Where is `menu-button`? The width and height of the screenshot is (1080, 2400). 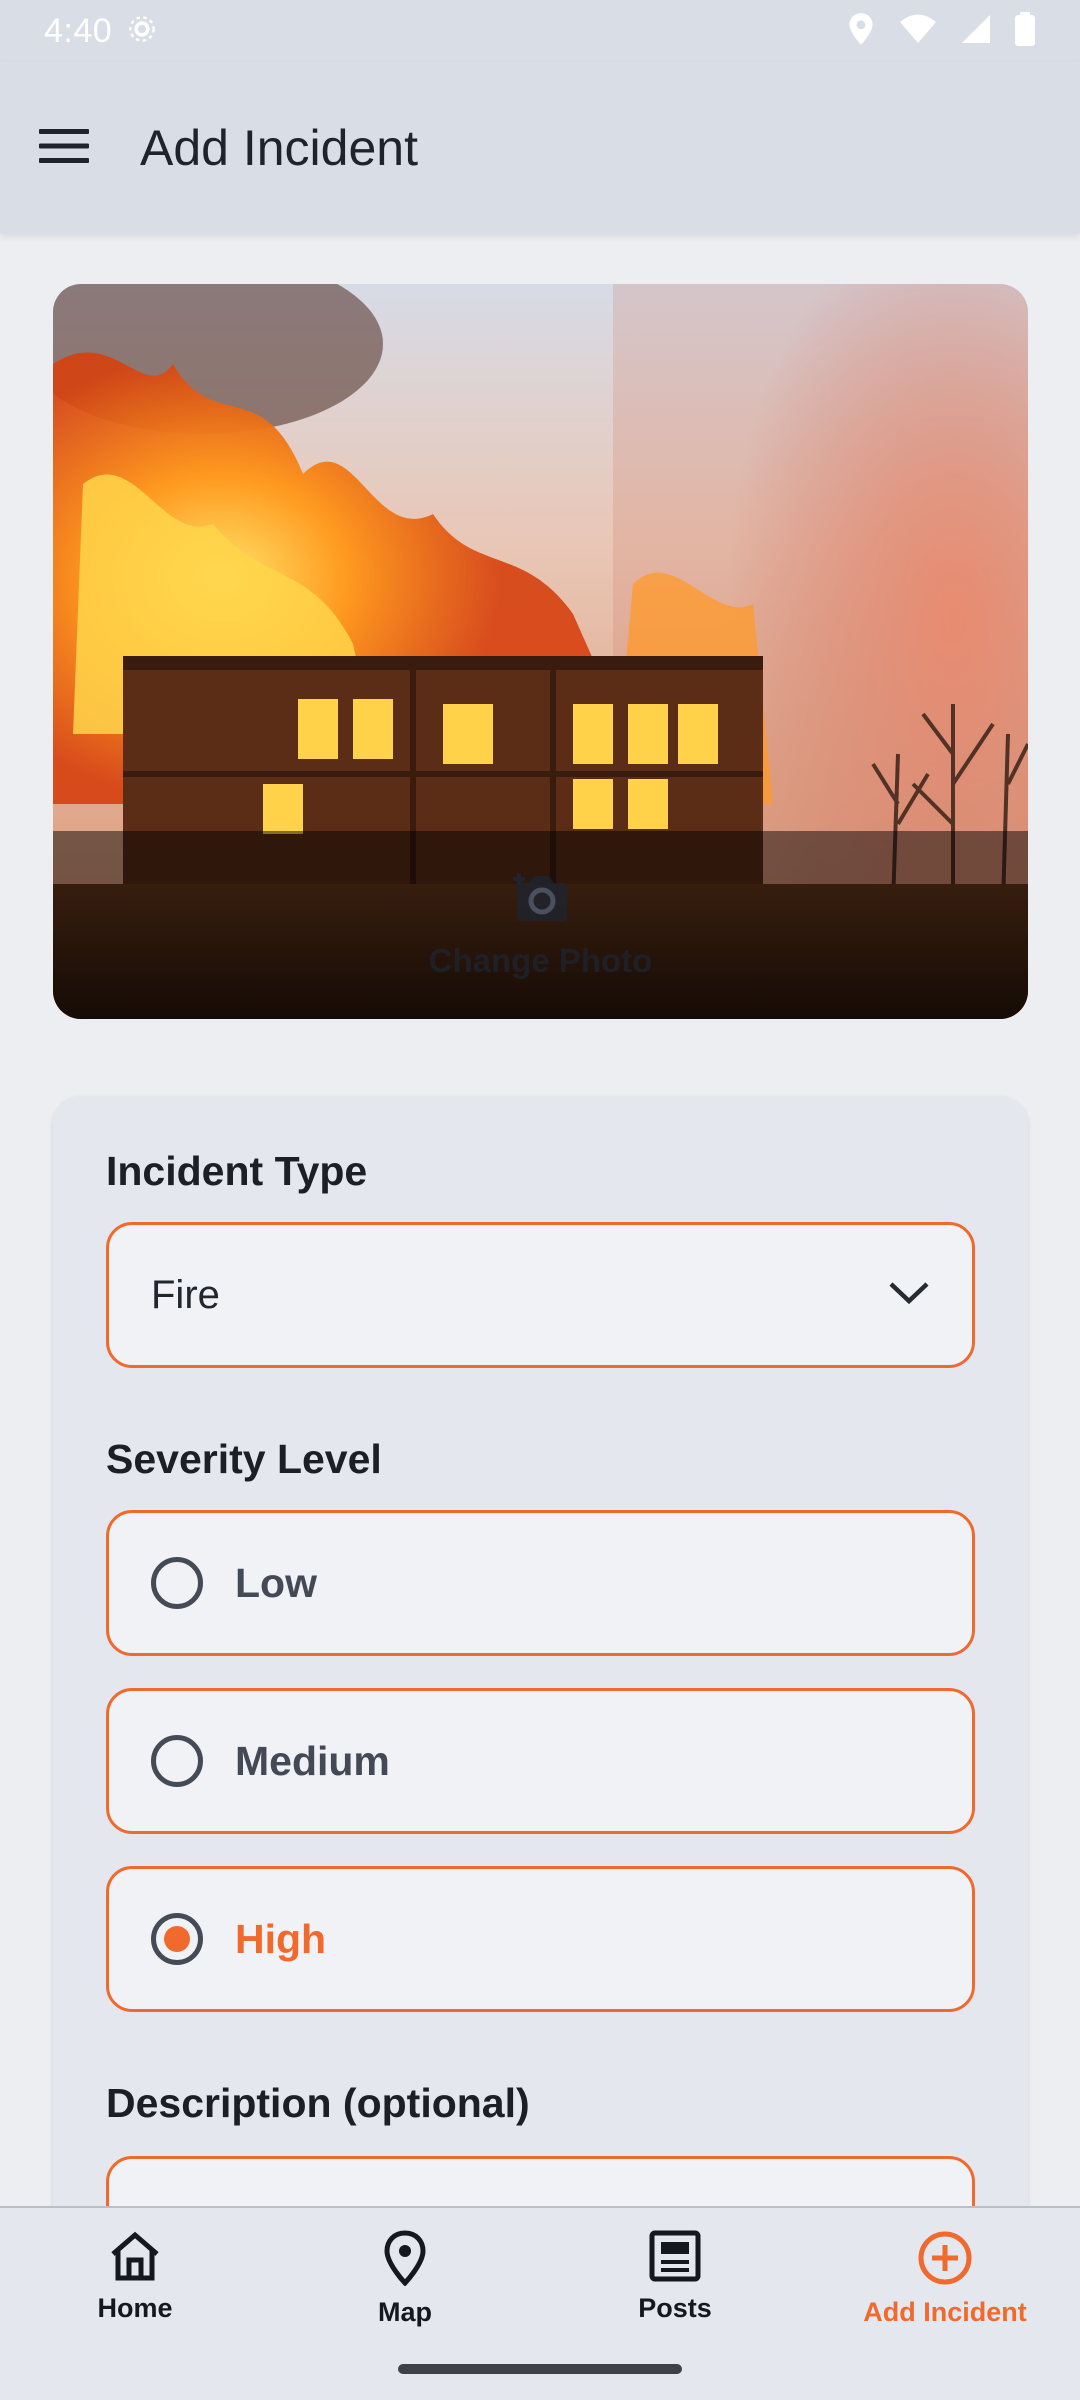 menu-button is located at coordinates (65, 148).